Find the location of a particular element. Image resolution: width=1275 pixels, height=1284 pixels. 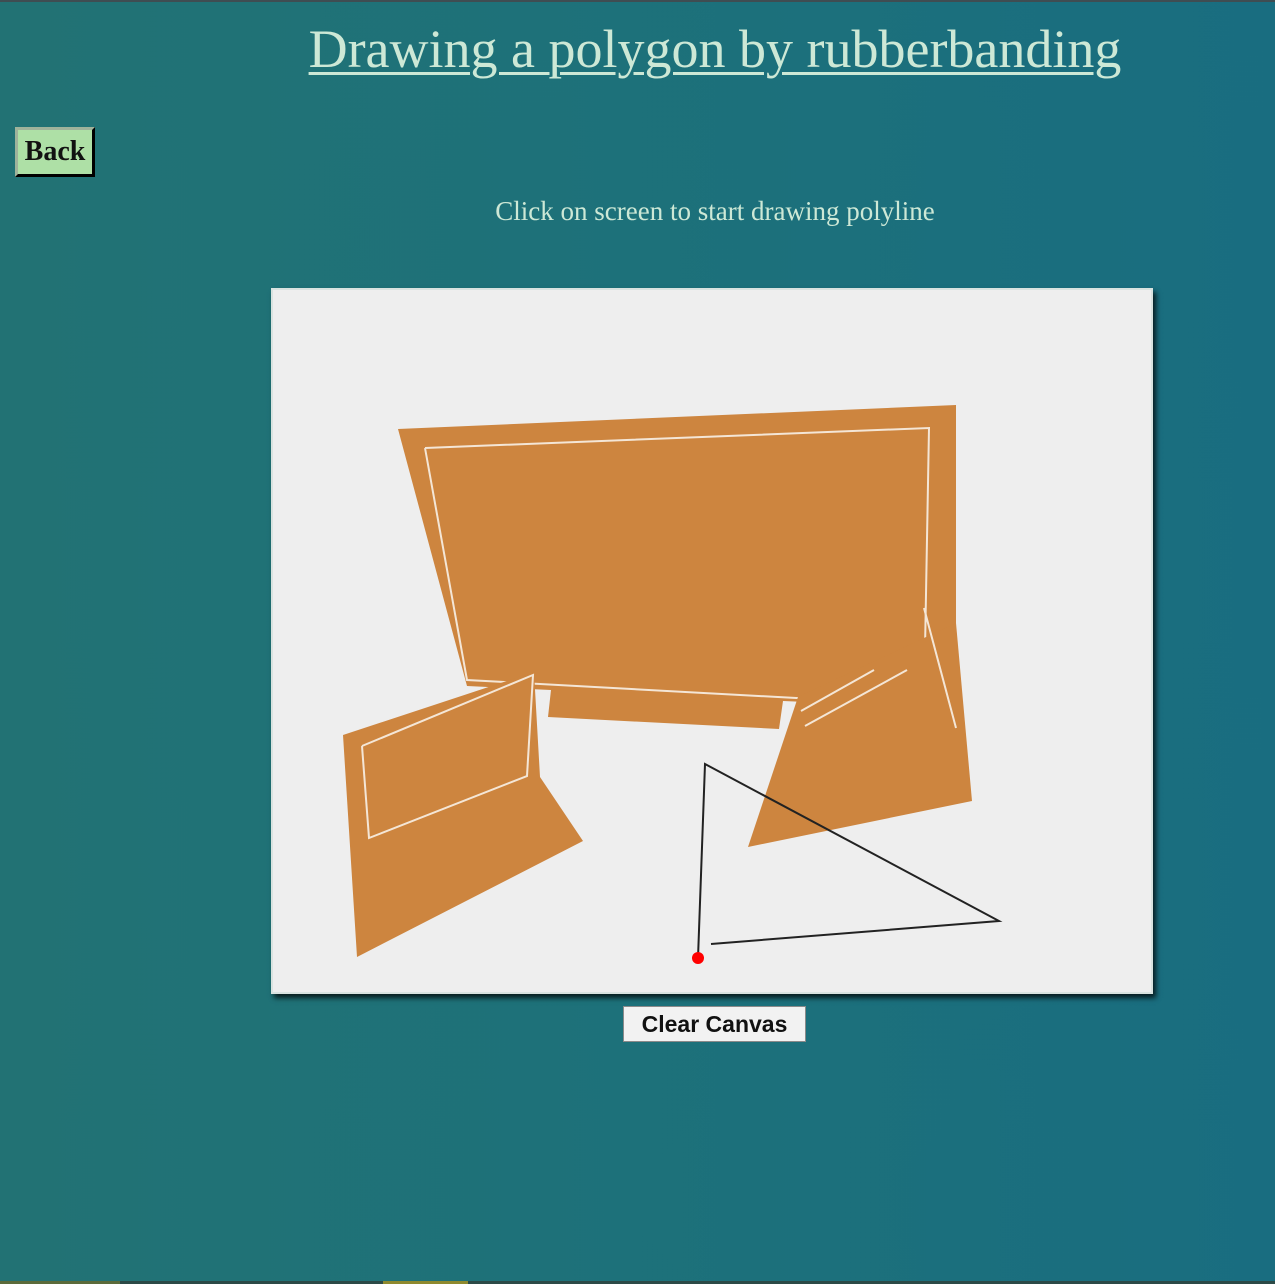

clear-canvas-button: Clear Canvas is located at coordinates (714, 1024).